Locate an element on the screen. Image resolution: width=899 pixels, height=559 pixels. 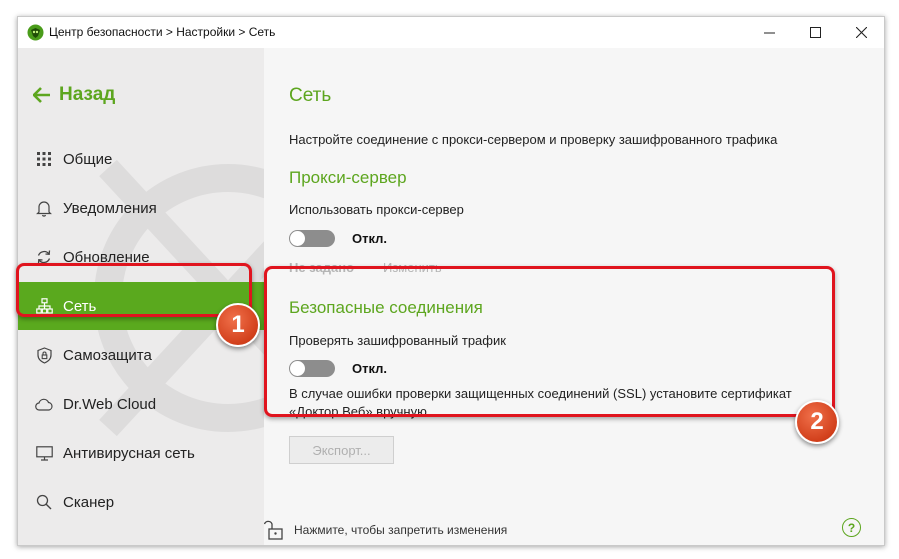
sidebar-item-notifications: Уведомления is located at coordinates (141, 208).